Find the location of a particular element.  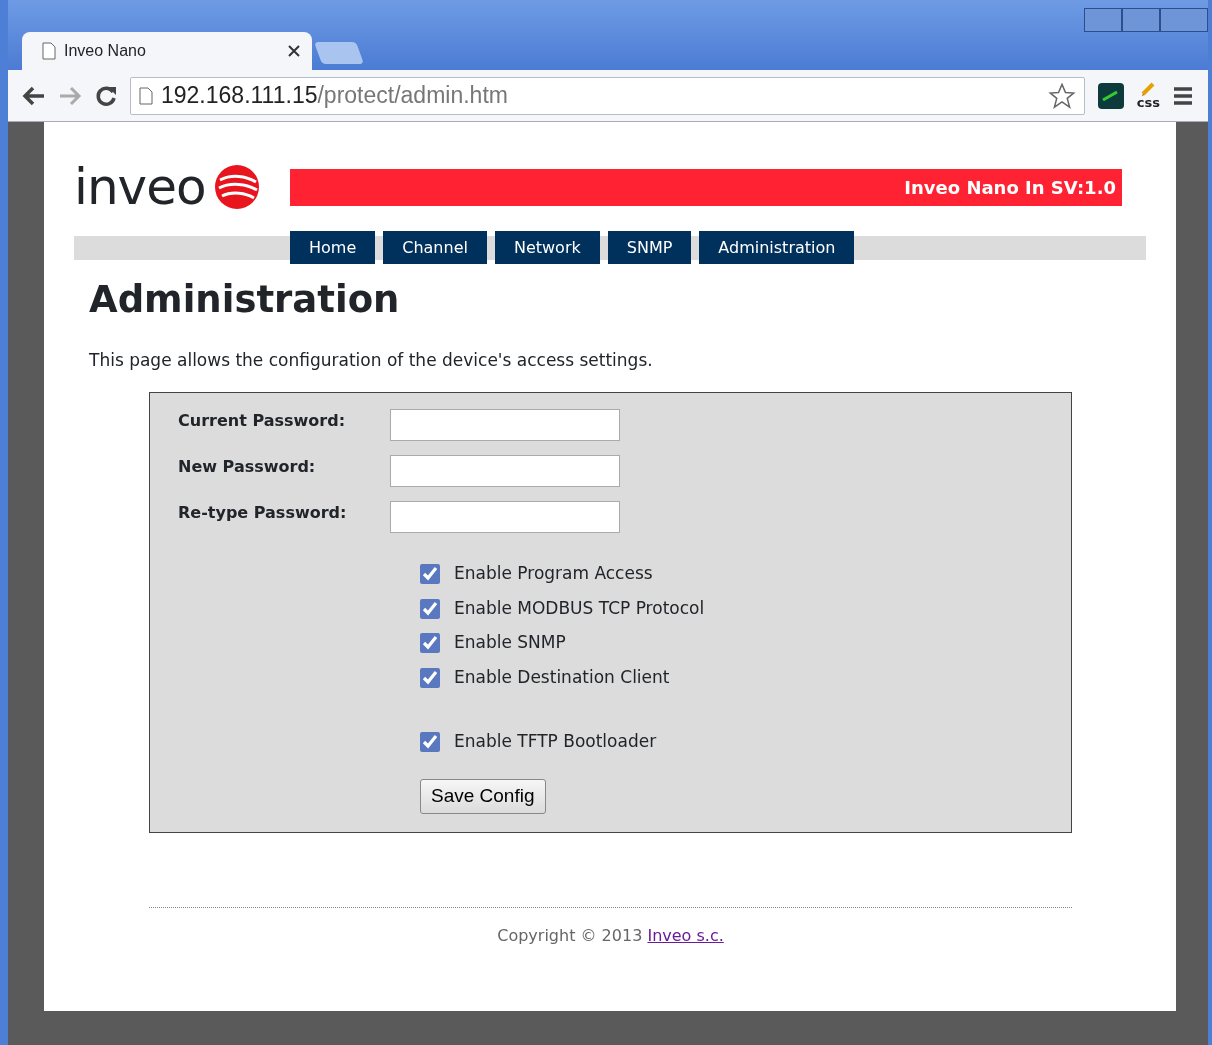

field-label: Re-type Password: is located at coordinates (263, 512).